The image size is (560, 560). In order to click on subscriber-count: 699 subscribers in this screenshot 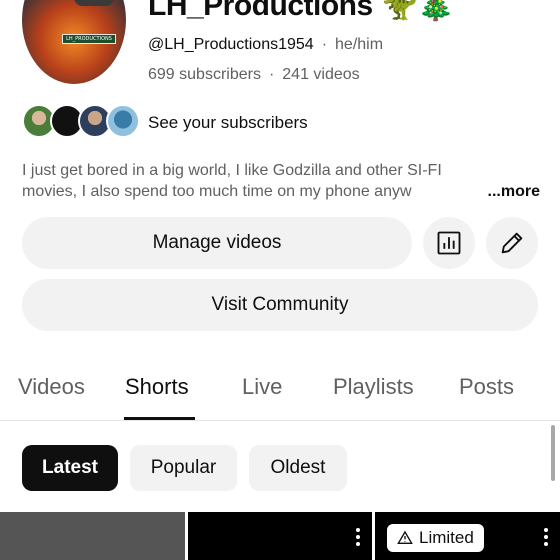, I will do `click(204, 74)`.